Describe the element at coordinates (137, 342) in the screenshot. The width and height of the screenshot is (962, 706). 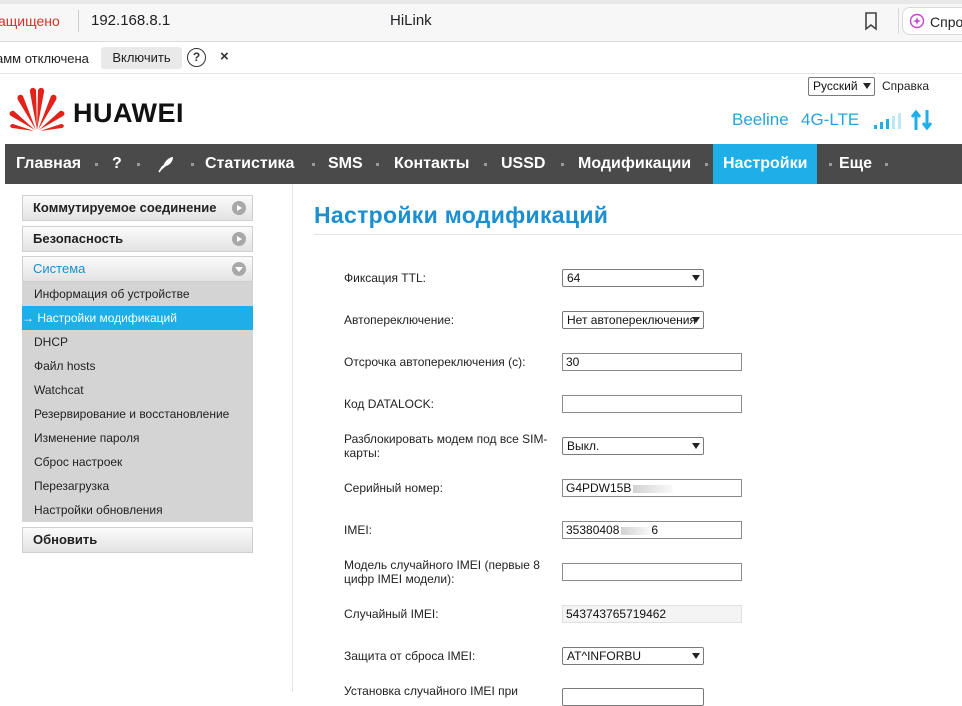
I see `sidebar-item-dhcp: DHCP` at that location.